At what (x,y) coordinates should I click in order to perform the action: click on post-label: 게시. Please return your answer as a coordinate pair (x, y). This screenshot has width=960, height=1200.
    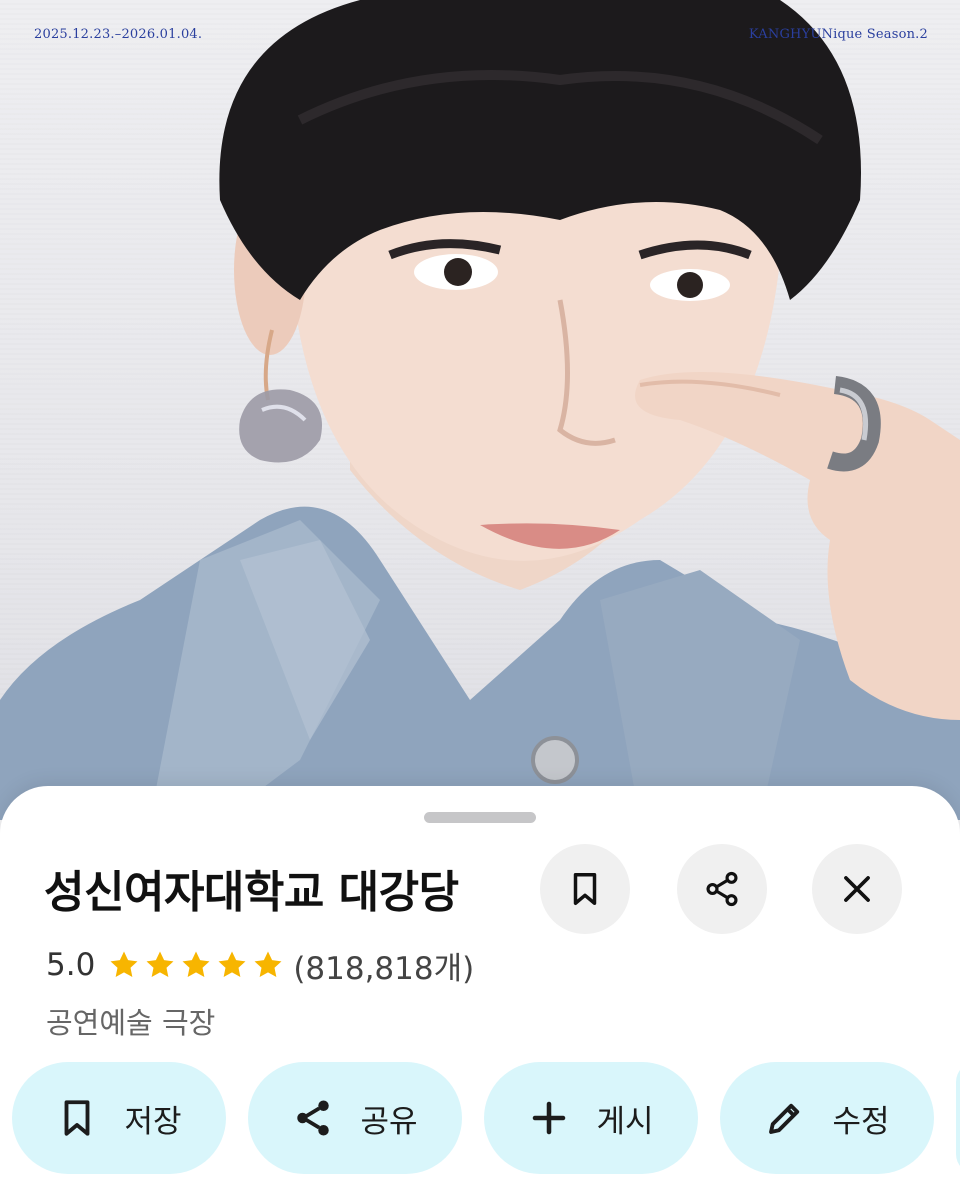
    Looking at the image, I should click on (625, 1121).